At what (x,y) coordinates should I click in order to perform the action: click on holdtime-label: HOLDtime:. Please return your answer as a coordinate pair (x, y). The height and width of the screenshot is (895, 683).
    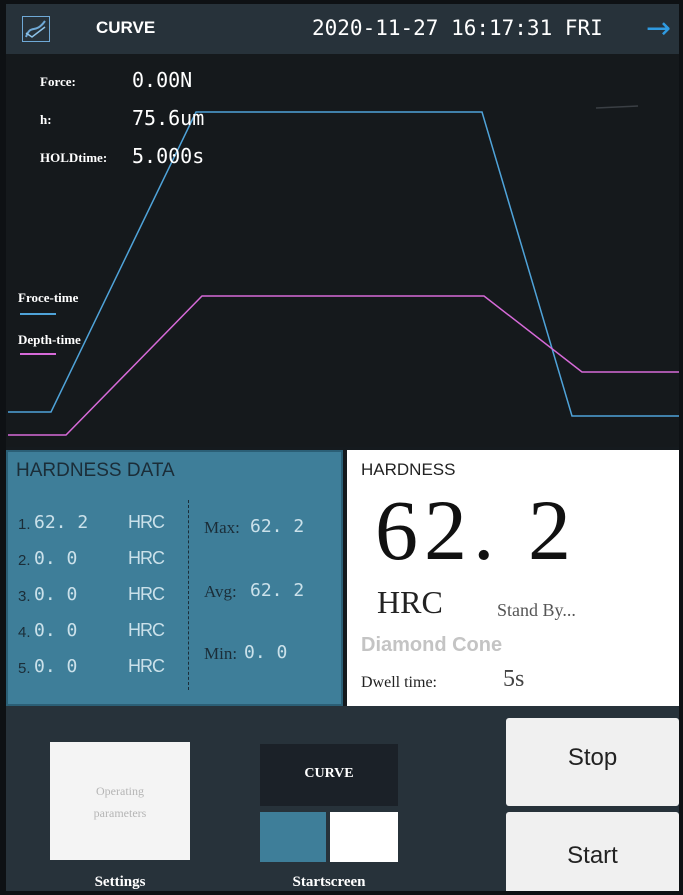
    Looking at the image, I should click on (74, 157).